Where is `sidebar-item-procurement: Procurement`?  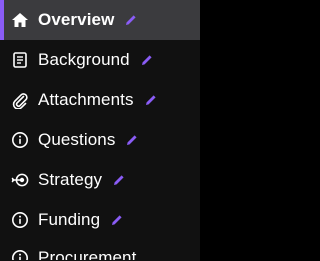
sidebar-item-procurement: Procurement is located at coordinates (100, 250).